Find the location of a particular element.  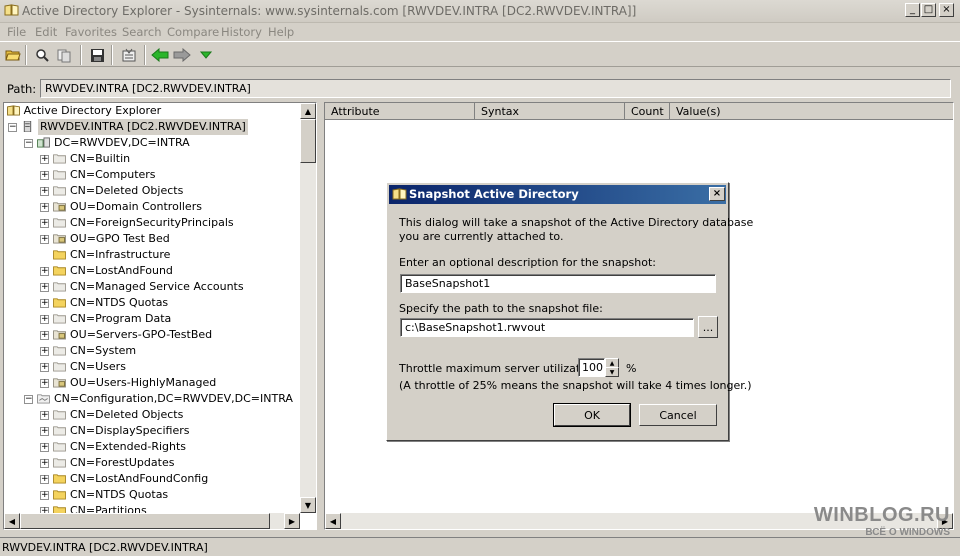

throttle-input: 100 is located at coordinates (591, 367).